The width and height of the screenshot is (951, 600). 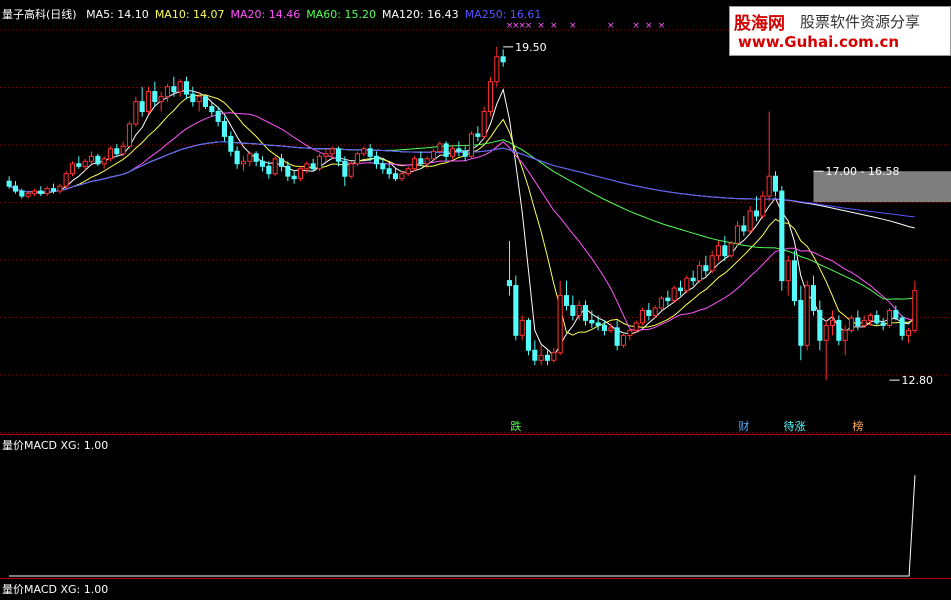 I want to click on ma-label-3: MA60: 15.20, so click(x=341, y=14).